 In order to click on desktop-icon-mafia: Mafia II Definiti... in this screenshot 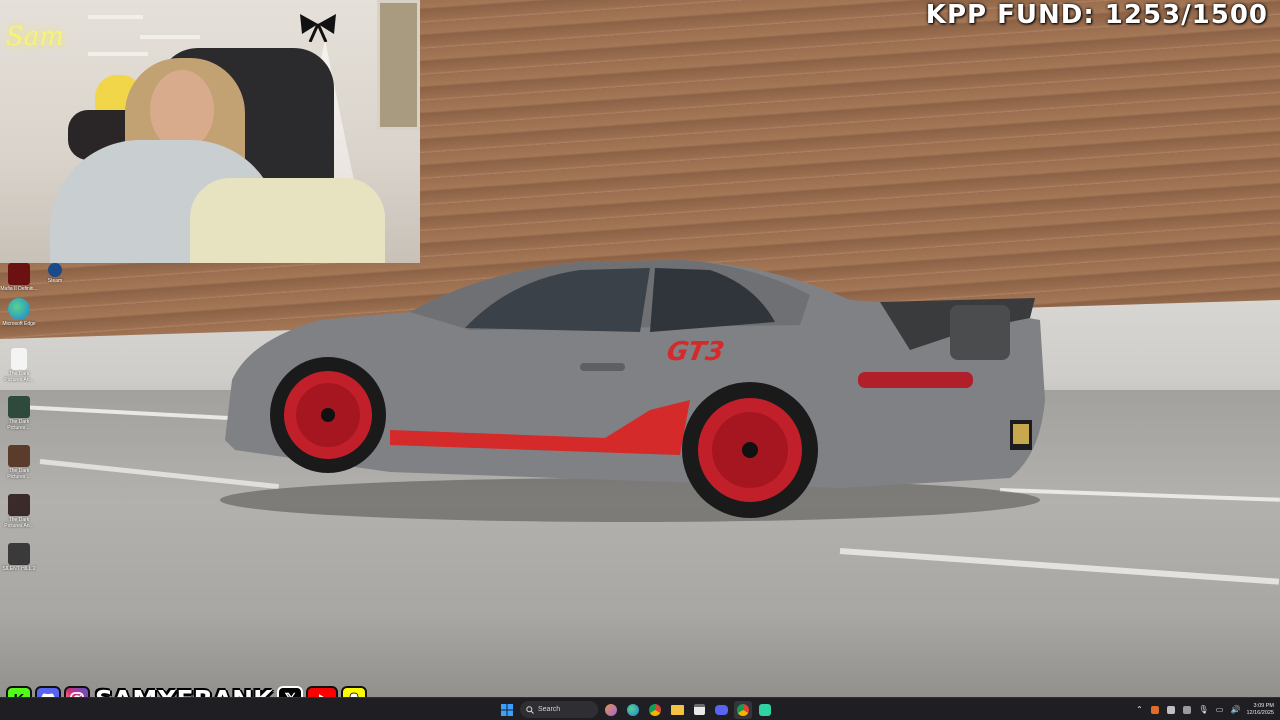, I will do `click(19, 277)`.